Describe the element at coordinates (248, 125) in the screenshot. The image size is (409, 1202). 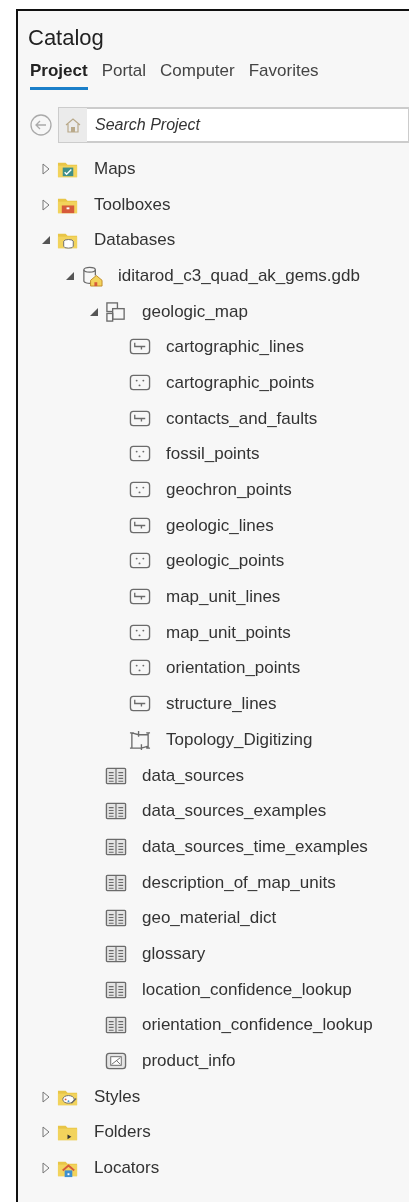
I see `search-field: Search Project` at that location.